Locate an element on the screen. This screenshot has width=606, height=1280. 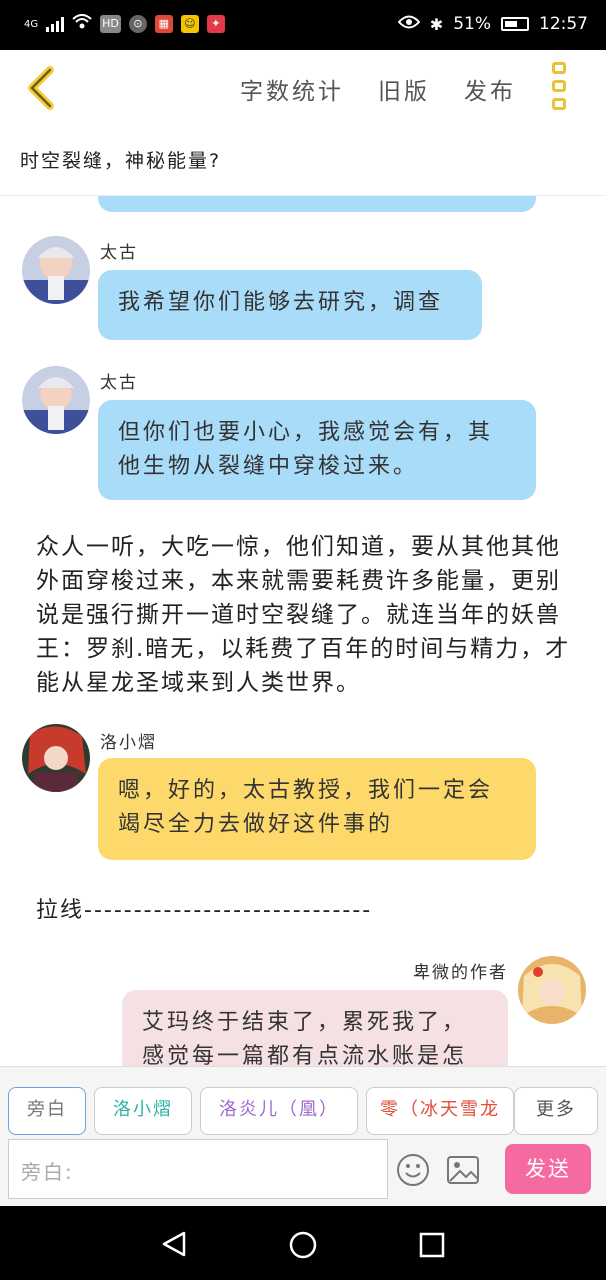
word-count-button: 字数统计 is located at coordinates (292, 89).